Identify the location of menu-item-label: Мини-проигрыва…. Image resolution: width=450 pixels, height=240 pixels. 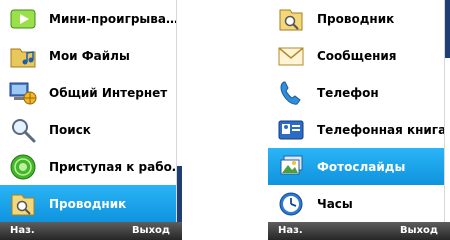
(113, 18).